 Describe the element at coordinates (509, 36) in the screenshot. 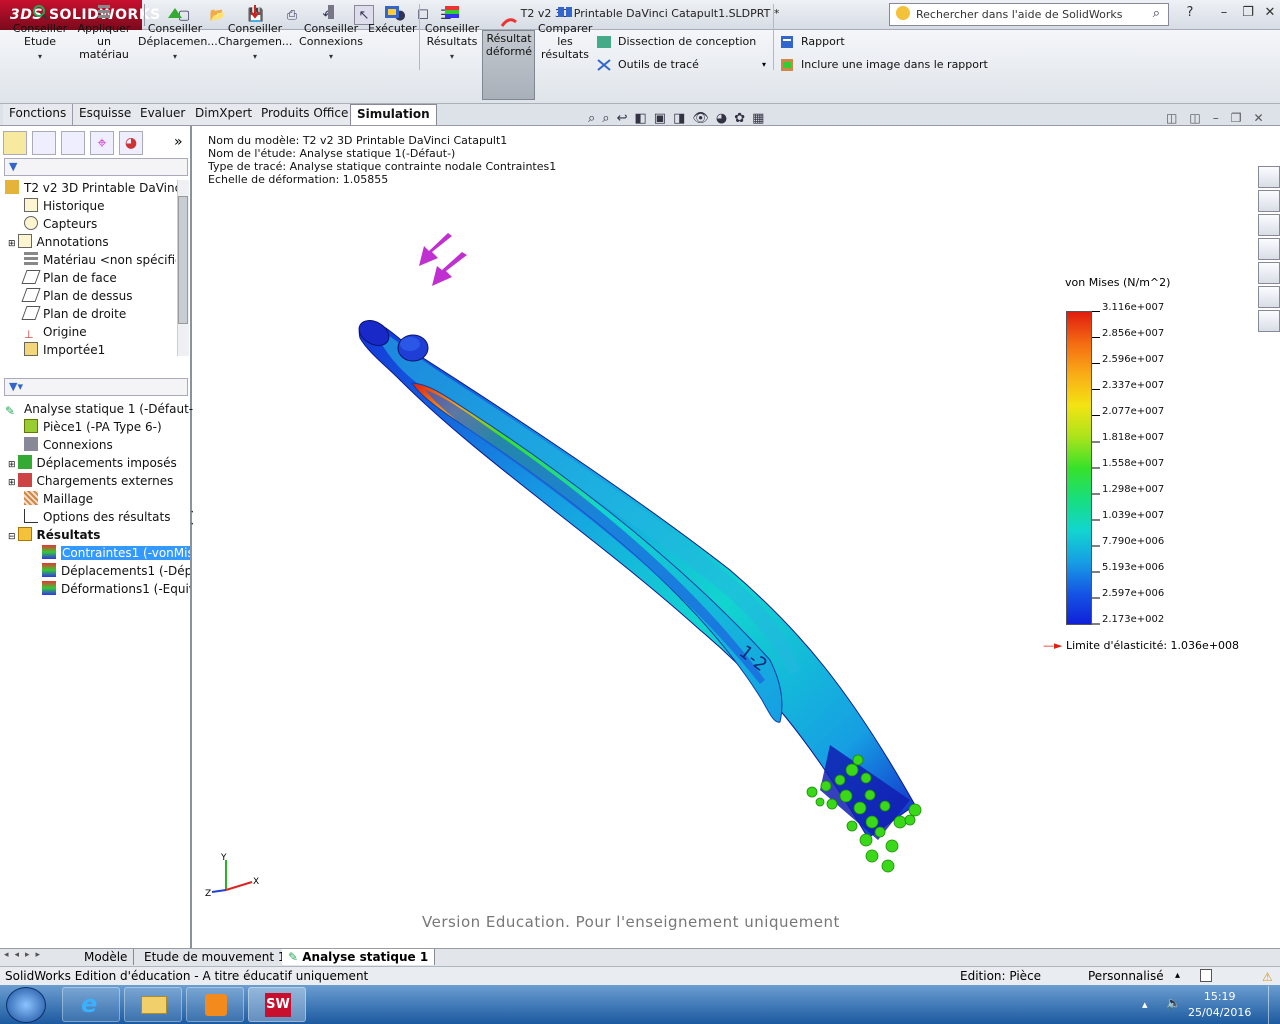

I see `deformed-result-button: Résultat déformé` at that location.